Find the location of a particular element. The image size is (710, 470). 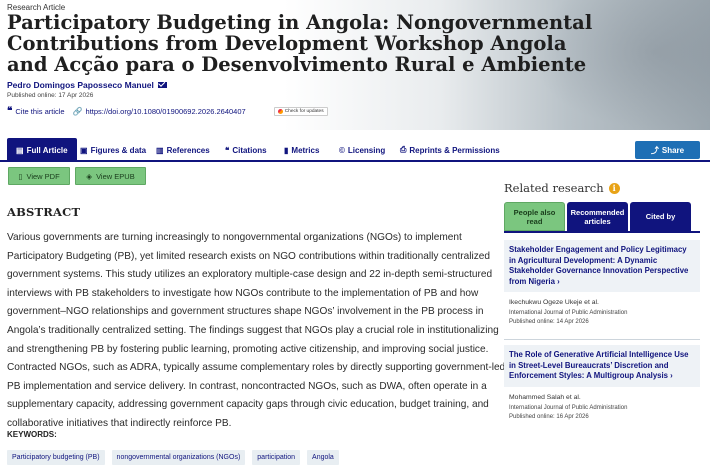

related-research-heading: Related research i is located at coordinates (562, 188).